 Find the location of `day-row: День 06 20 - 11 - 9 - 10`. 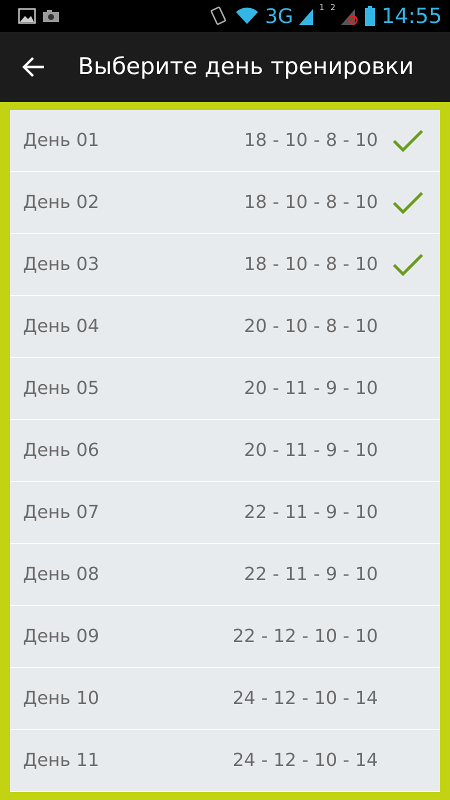

day-row: День 06 20 - 11 - 9 - 10 is located at coordinates (225, 450).